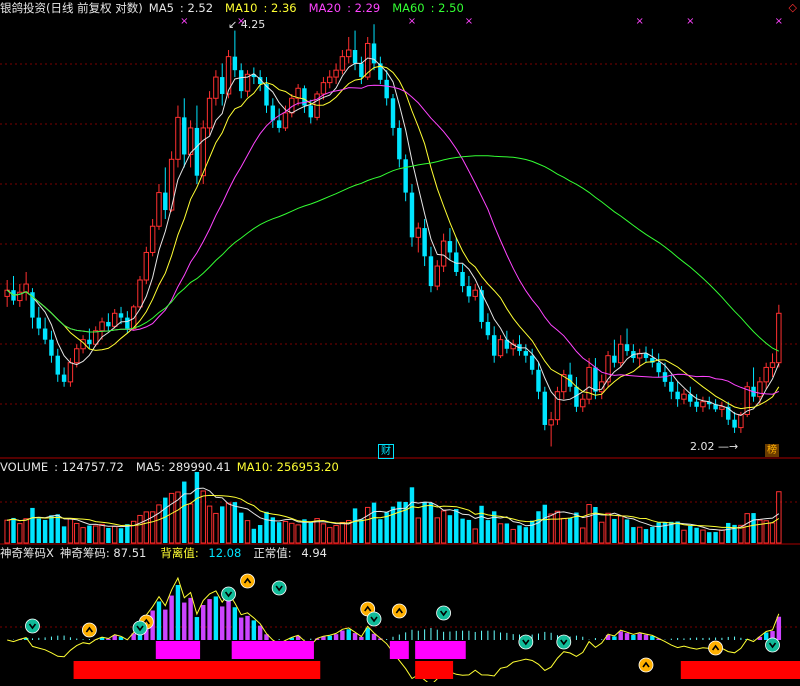 Image resolution: width=800 pixels, height=686 pixels. I want to click on ma10-label: MA10: 2.36, so click(264, 8).